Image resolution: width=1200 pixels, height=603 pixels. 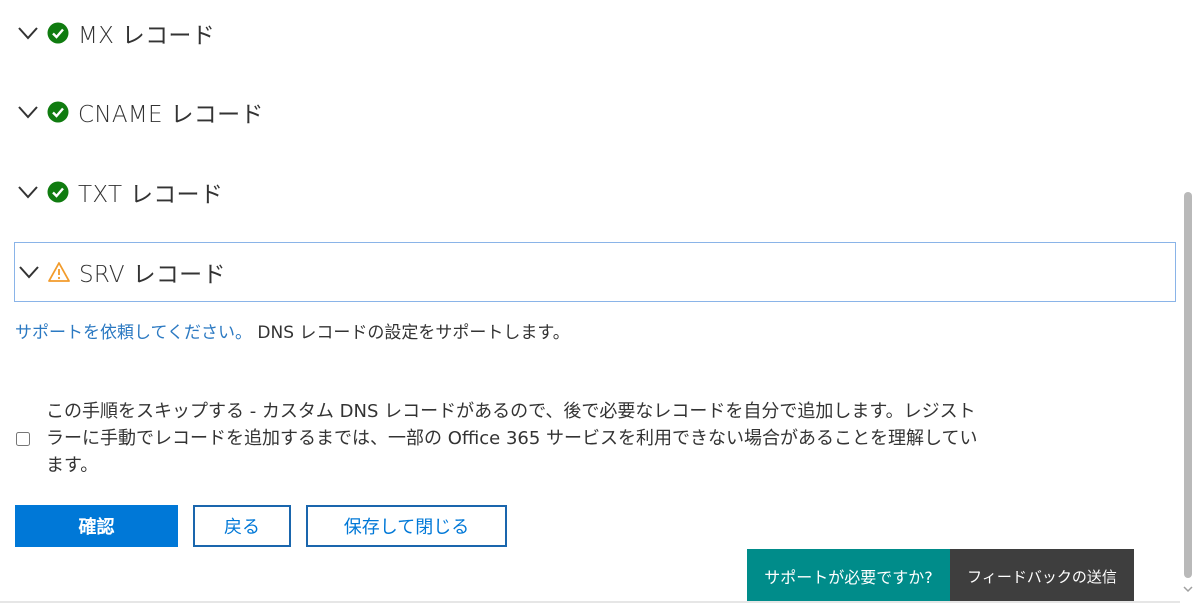 What do you see at coordinates (133, 333) in the screenshot?
I see `request-support-link: サポートを依頼してください。` at bounding box center [133, 333].